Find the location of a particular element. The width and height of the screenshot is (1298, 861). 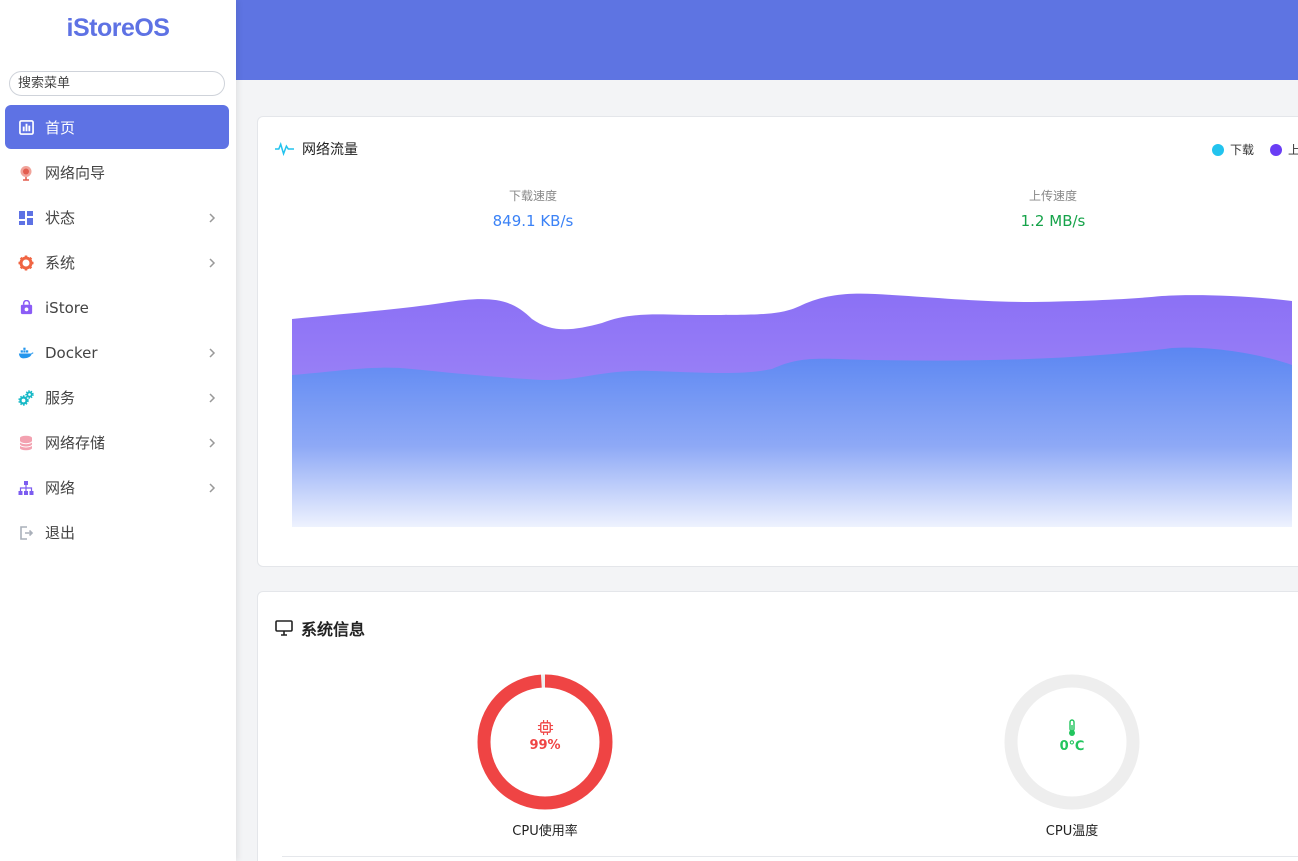

monitor-icon is located at coordinates (284, 628).